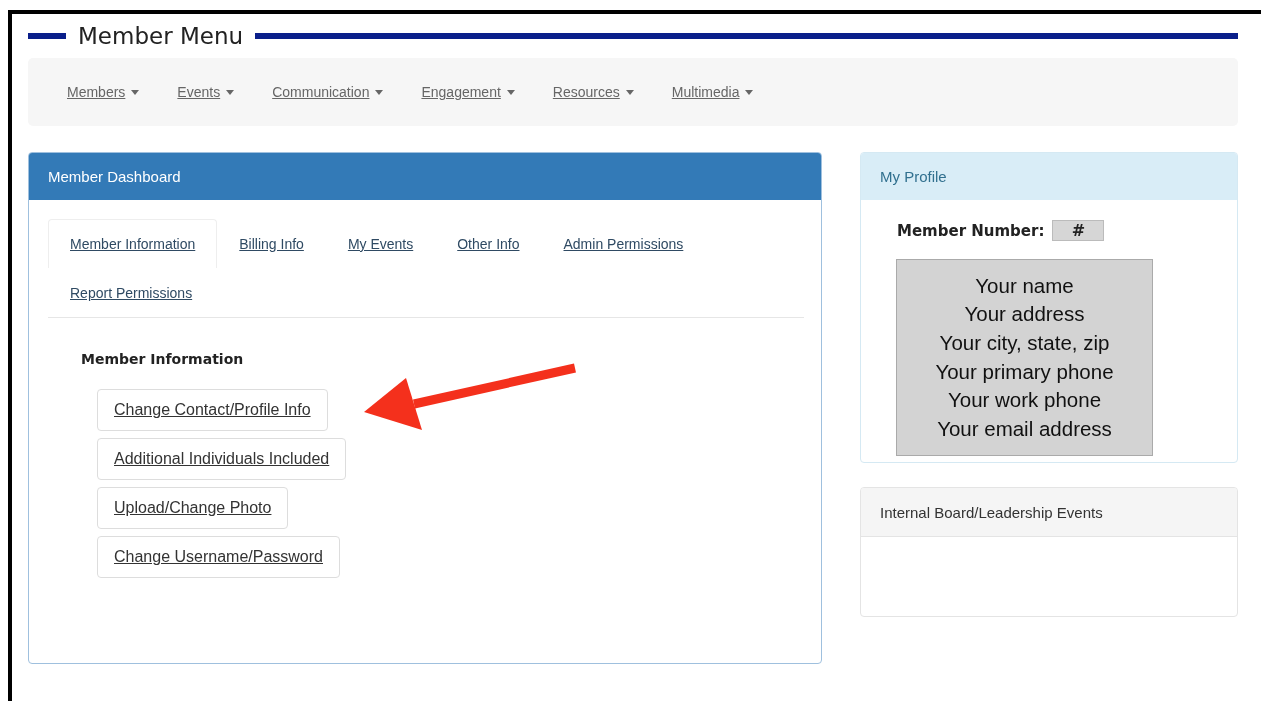 The image size is (1261, 701). Describe the element at coordinates (712, 92) in the screenshot. I see `menu-item: Multimedia` at that location.